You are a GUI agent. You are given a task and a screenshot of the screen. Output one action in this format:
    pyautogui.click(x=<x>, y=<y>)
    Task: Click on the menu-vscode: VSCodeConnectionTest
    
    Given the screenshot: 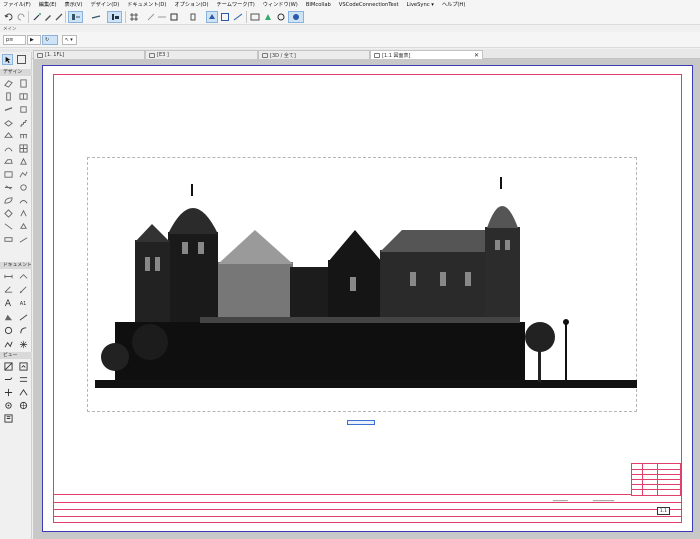 What is the action you would take?
    pyautogui.click(x=369, y=5)
    